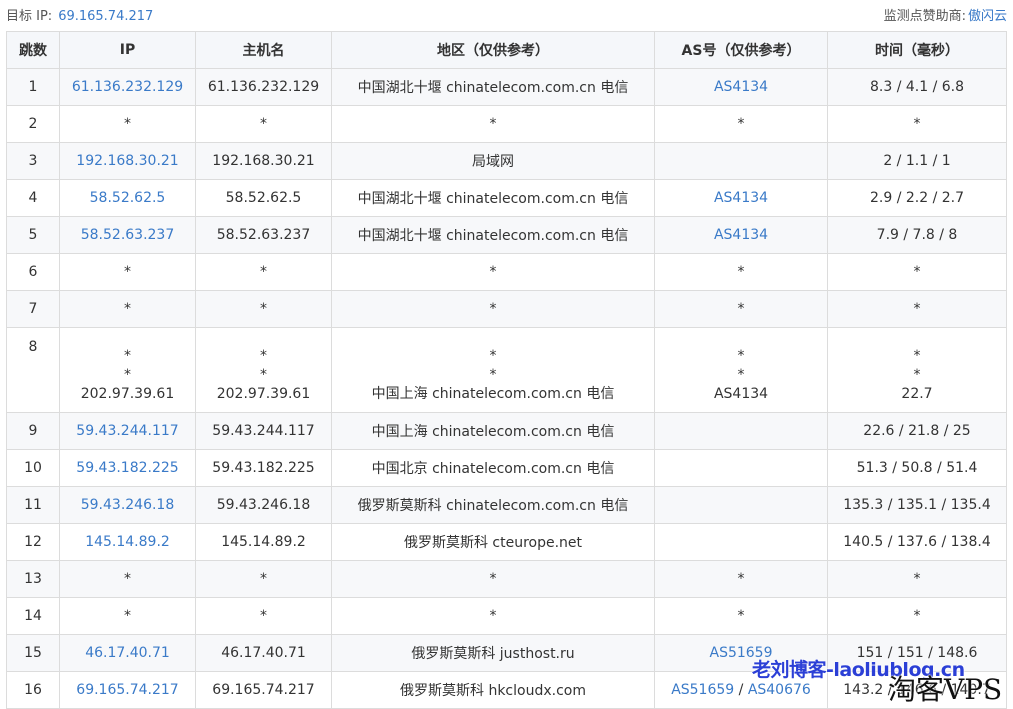  What do you see at coordinates (263, 50) in the screenshot?
I see `col-header-host: 主机名` at bounding box center [263, 50].